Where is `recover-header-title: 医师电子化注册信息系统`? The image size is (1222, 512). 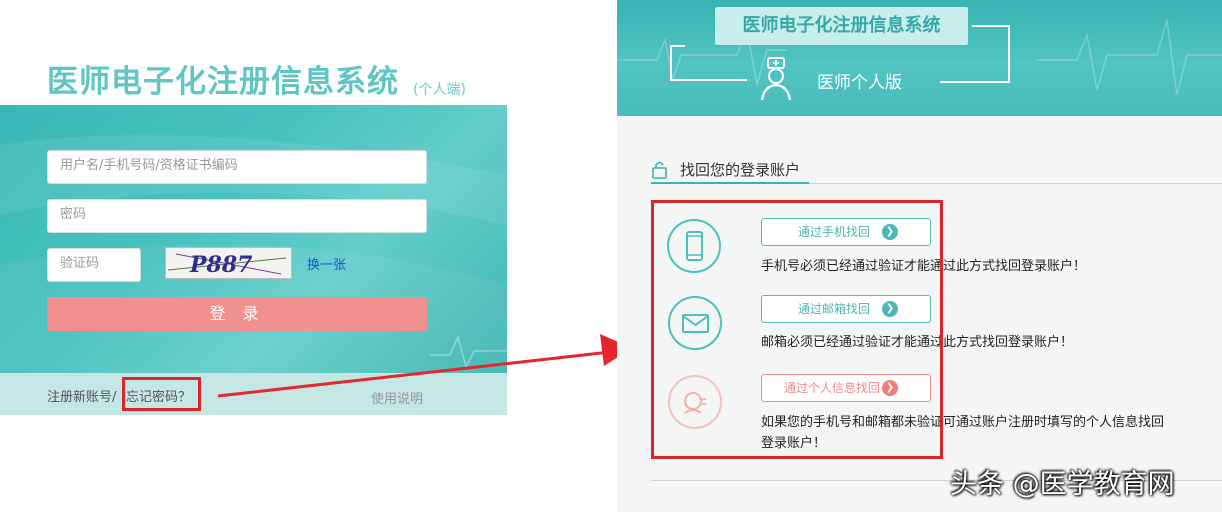
recover-header-title: 医师电子化注册信息系统 is located at coordinates (841, 26).